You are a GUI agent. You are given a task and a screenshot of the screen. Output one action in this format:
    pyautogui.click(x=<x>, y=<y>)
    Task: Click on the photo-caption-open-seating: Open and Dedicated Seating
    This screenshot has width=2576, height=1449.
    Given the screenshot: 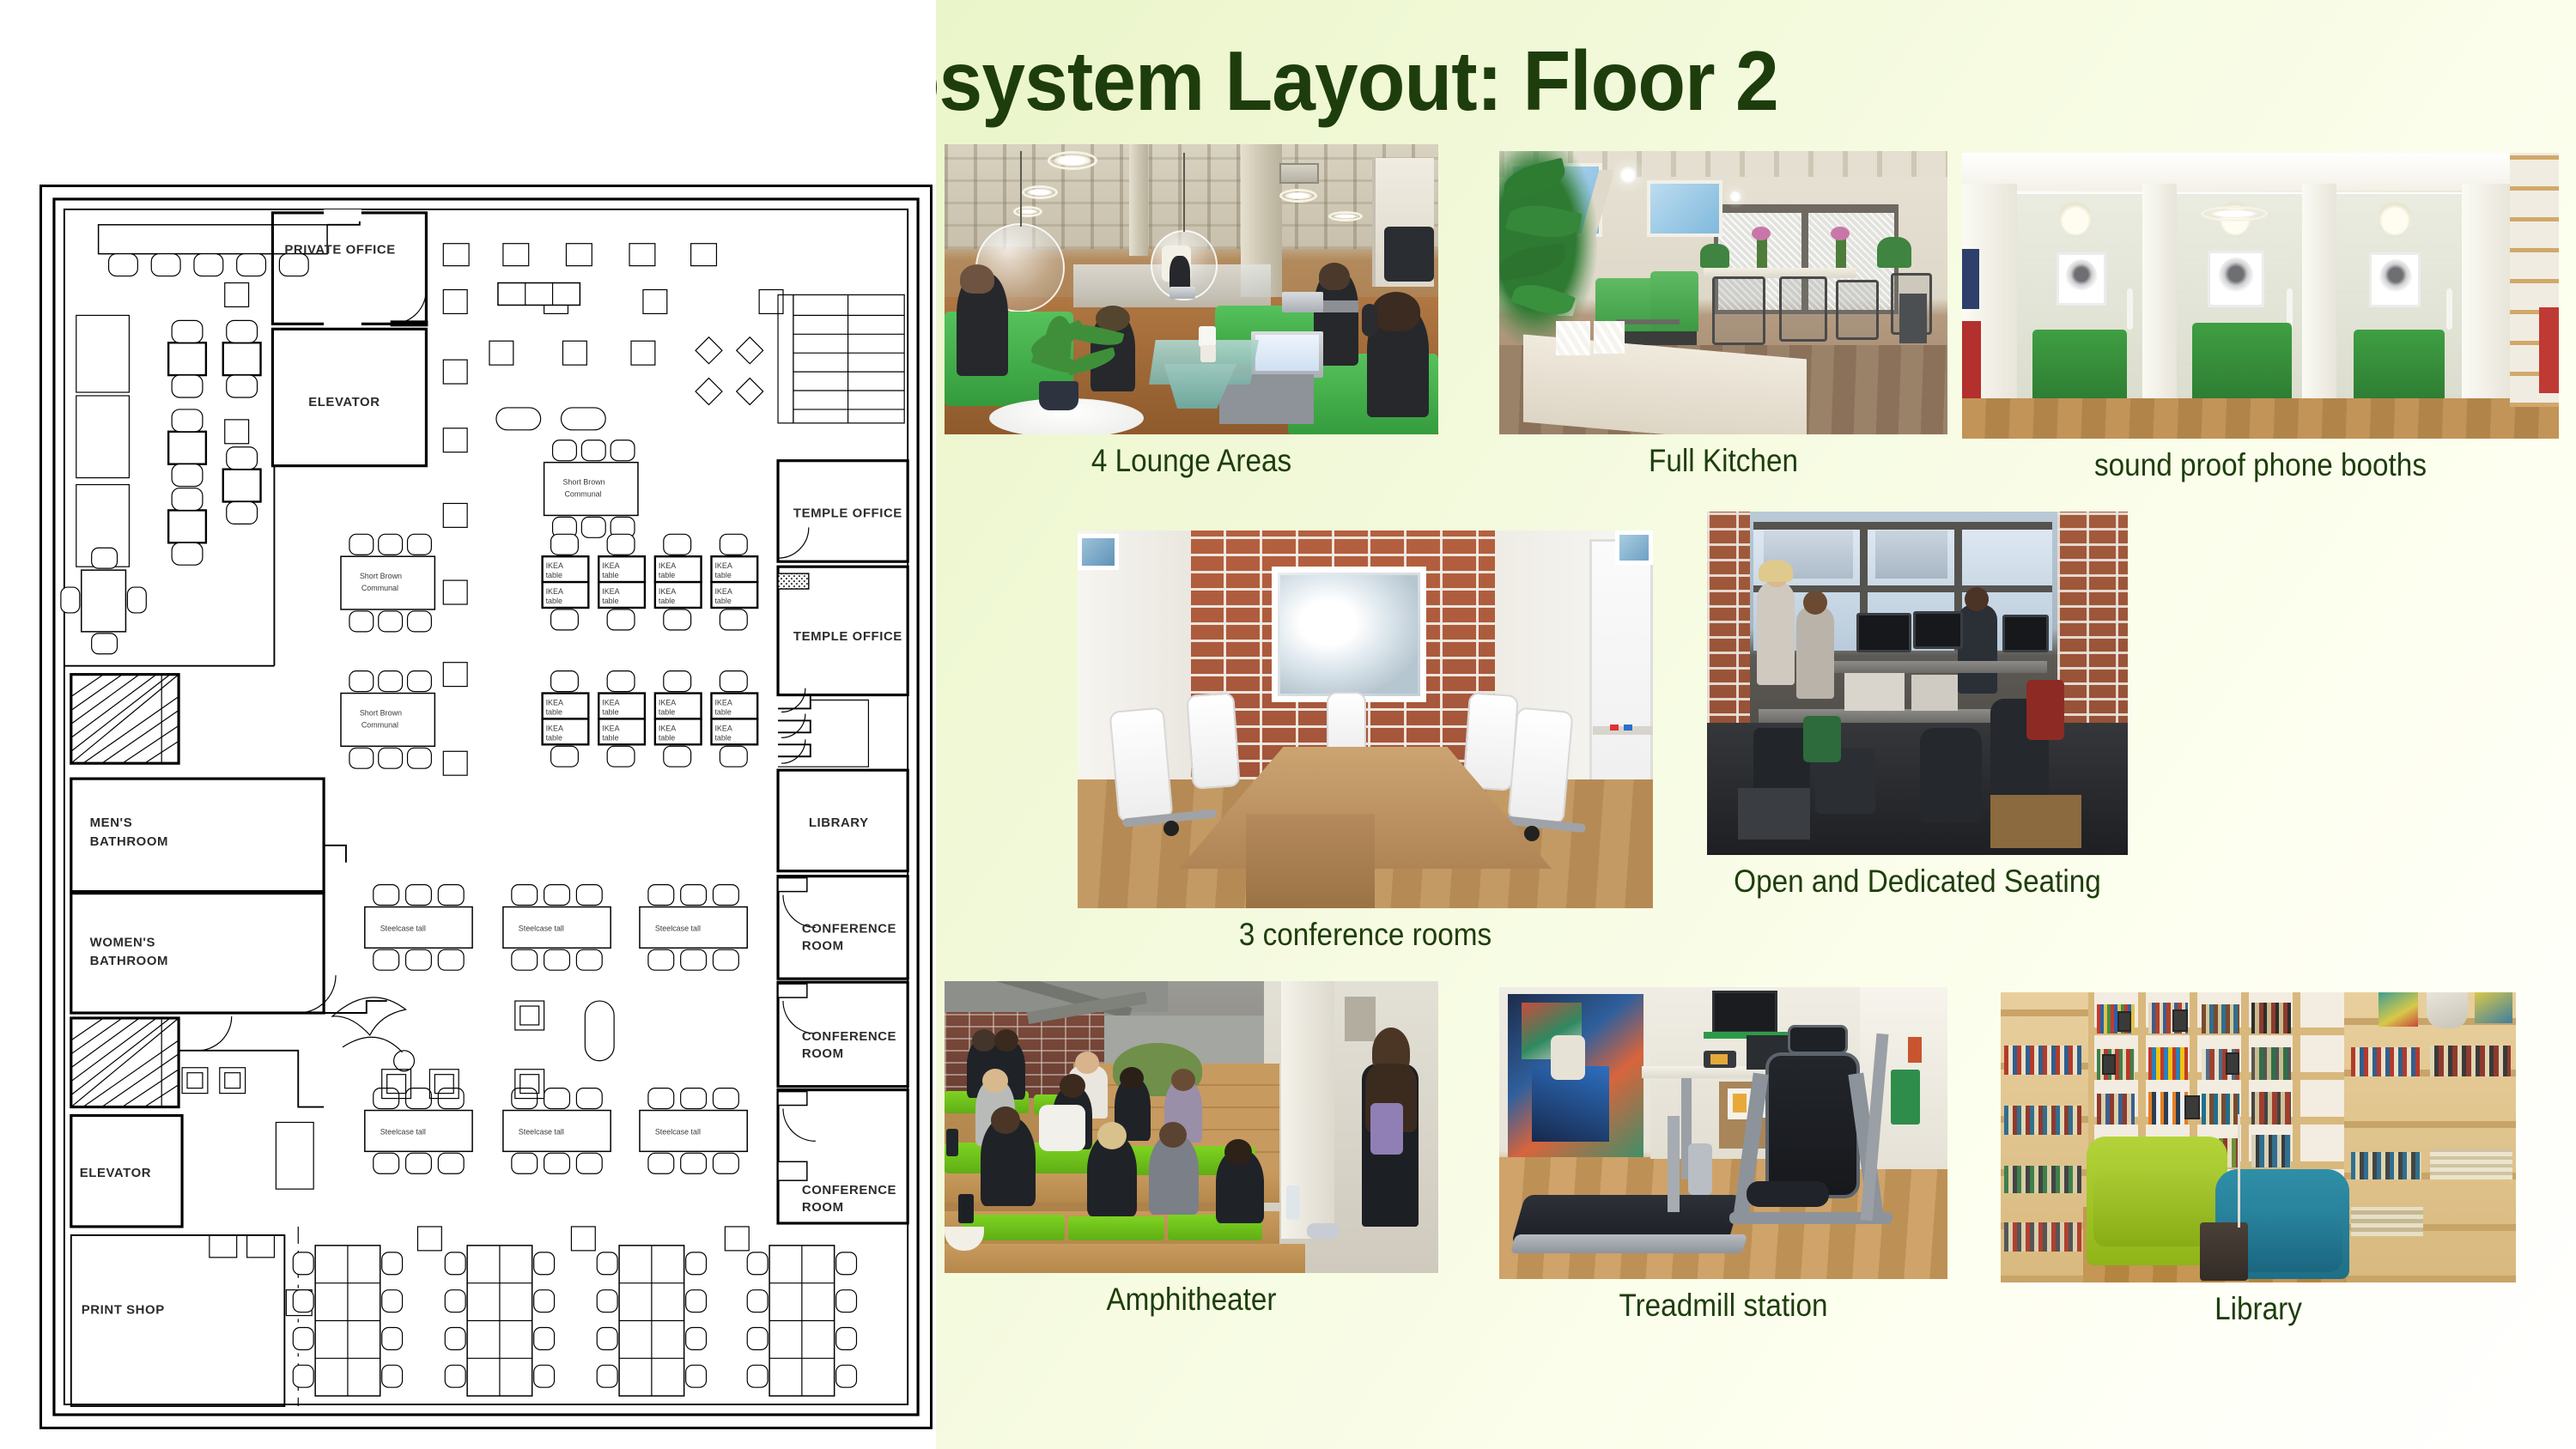 What is the action you would take?
    pyautogui.click(x=1917, y=881)
    